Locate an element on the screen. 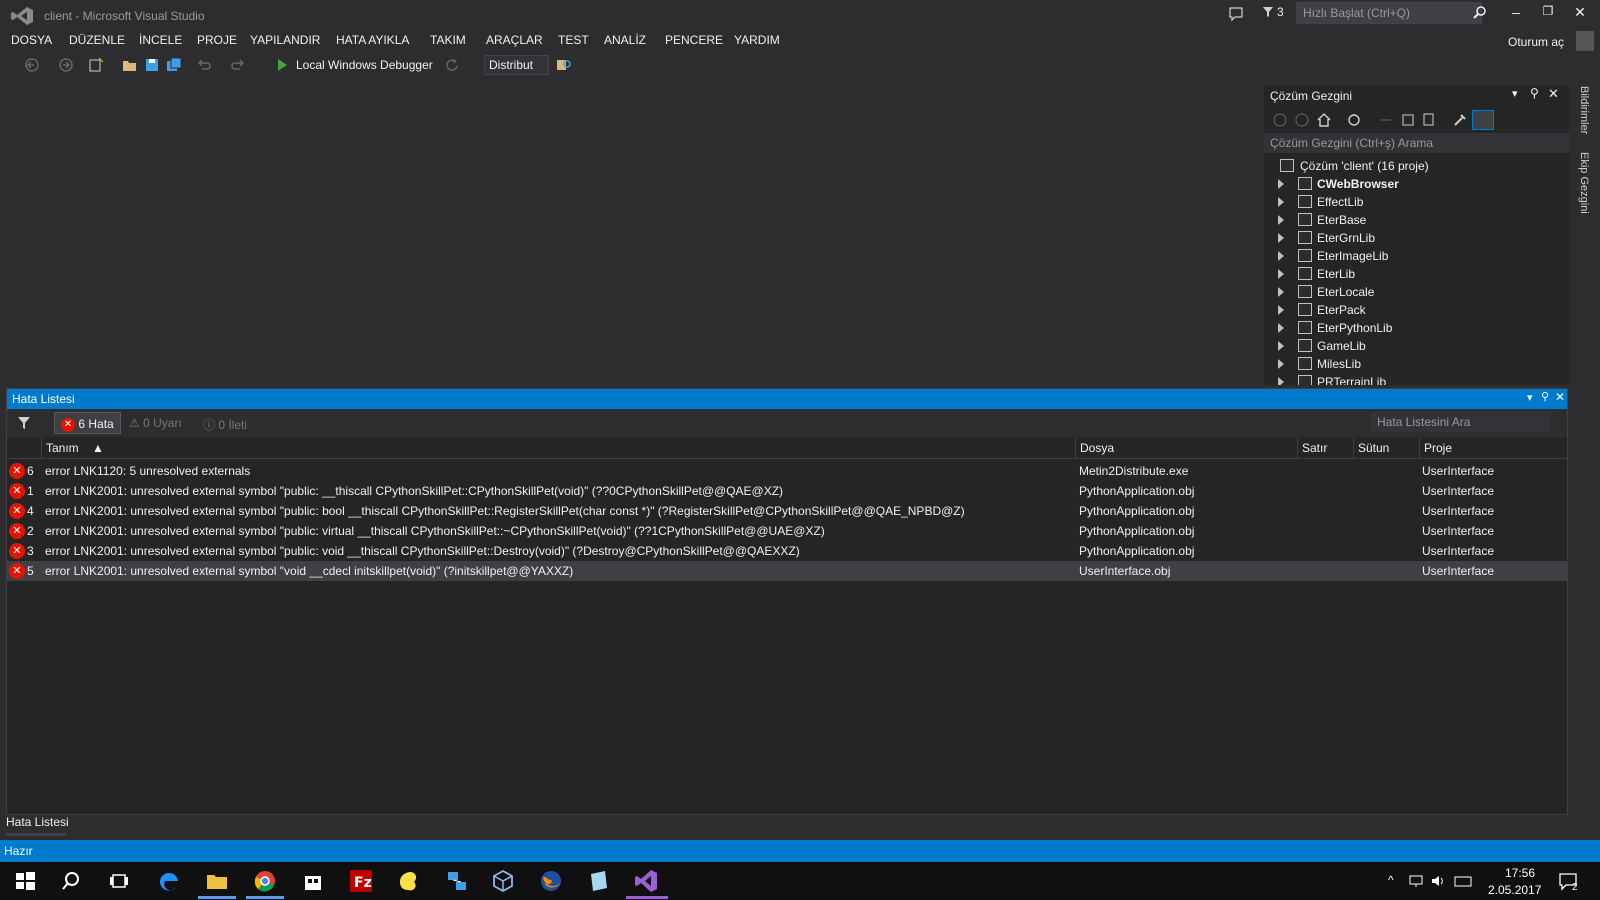  configuration-dropdown: Distribut is located at coordinates (516, 65).